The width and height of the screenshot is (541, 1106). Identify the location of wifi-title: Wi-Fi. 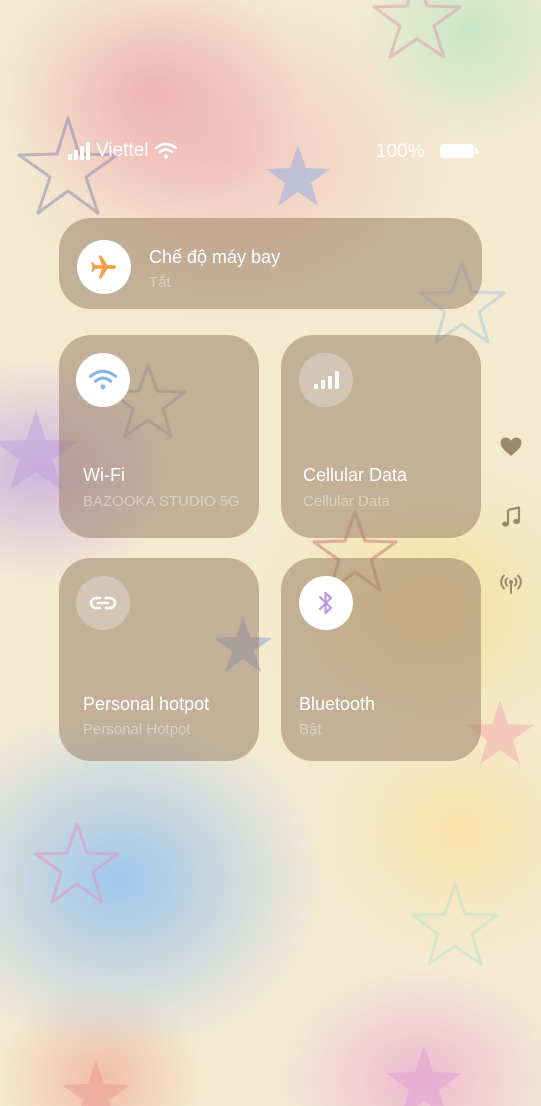
(104, 475).